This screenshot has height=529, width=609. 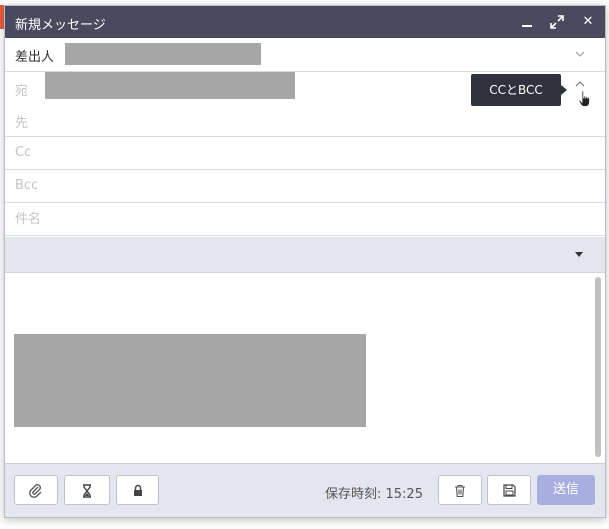 I want to click on bcc-field: Bcc, so click(x=26, y=185).